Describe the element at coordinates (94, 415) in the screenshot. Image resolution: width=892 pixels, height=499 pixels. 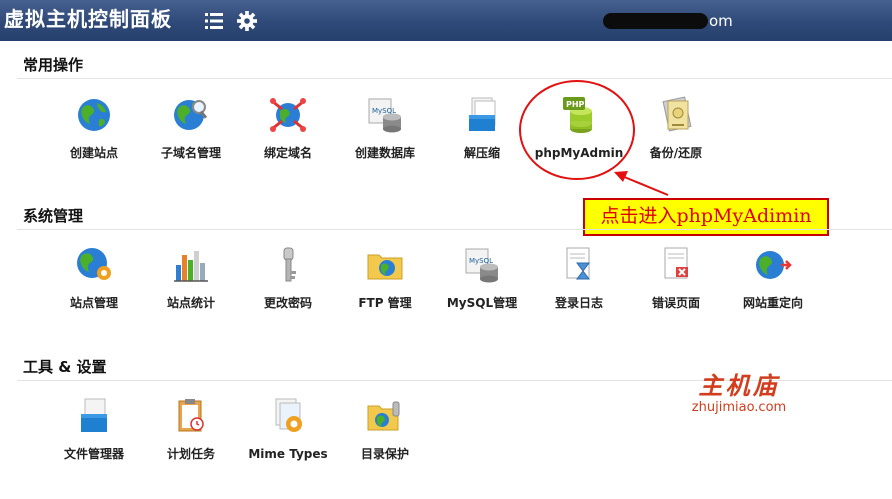
I see `file-manager-icon` at that location.